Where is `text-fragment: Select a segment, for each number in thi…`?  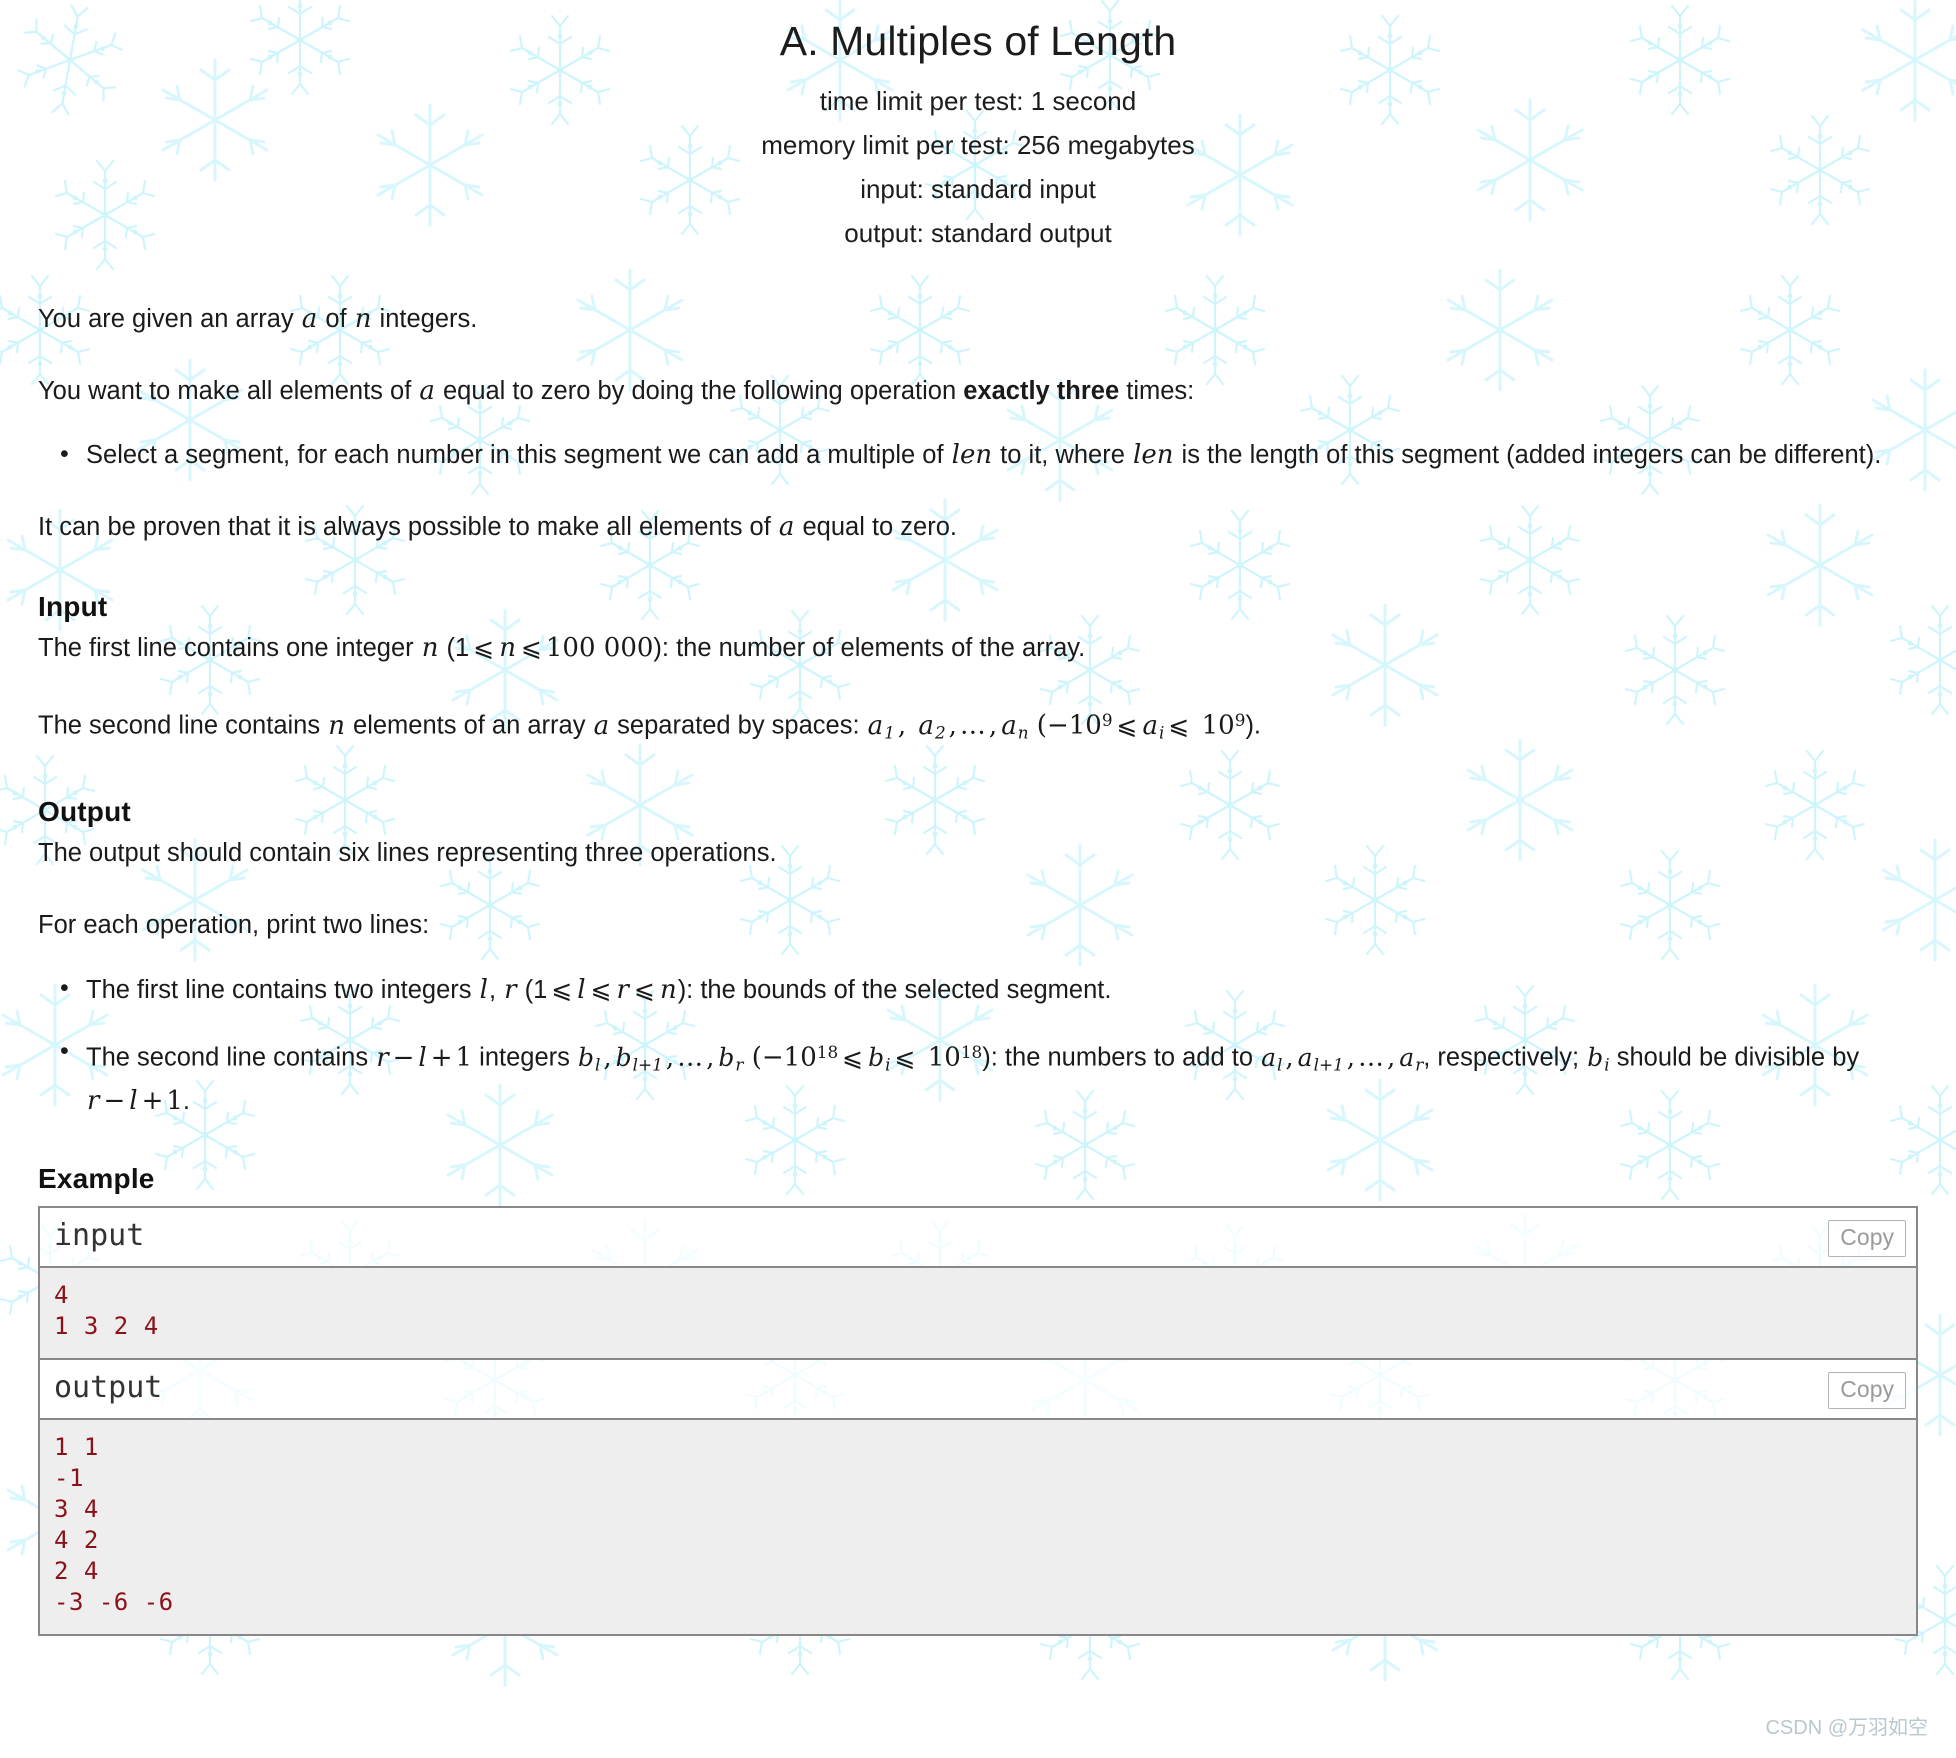
text-fragment: Select a segment, for each number in thi… is located at coordinates (518, 455).